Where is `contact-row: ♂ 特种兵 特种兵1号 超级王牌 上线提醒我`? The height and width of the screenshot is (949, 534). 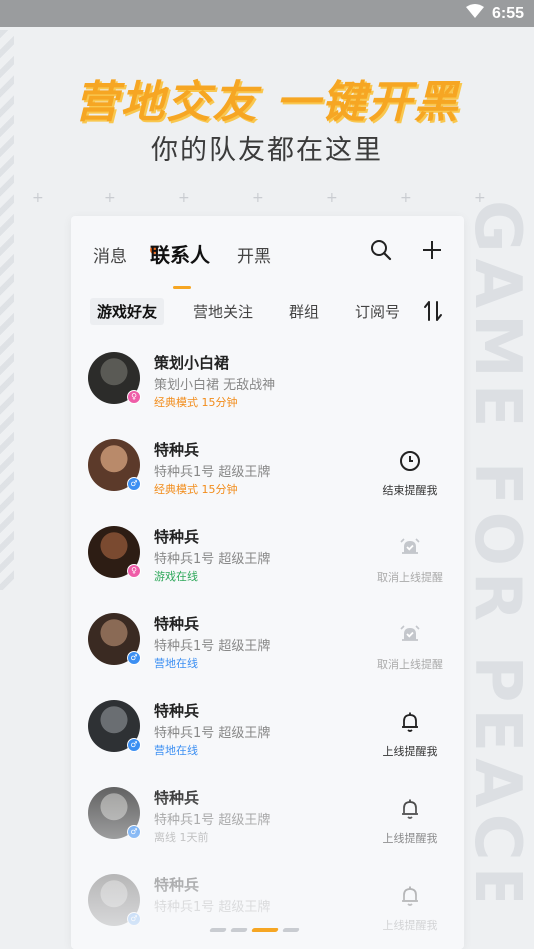 contact-row: ♂ 特种兵 特种兵1号 超级王牌 上线提醒我 is located at coordinates (267, 911).